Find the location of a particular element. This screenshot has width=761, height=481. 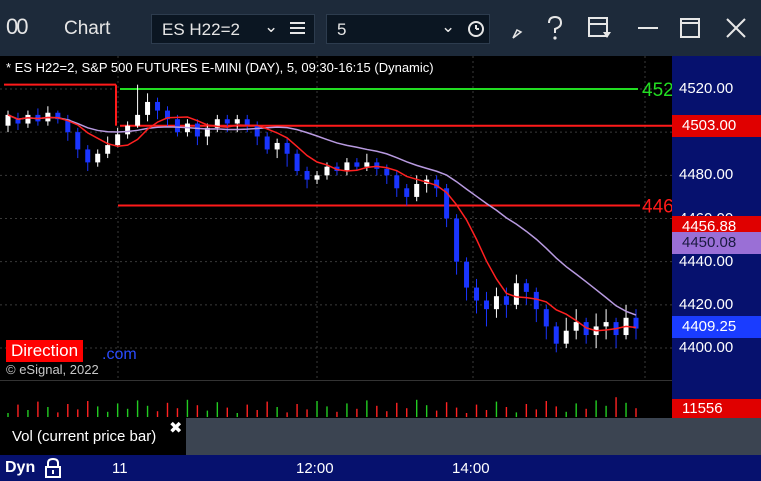

price-axis-tick: 4400.00 is located at coordinates (706, 347).